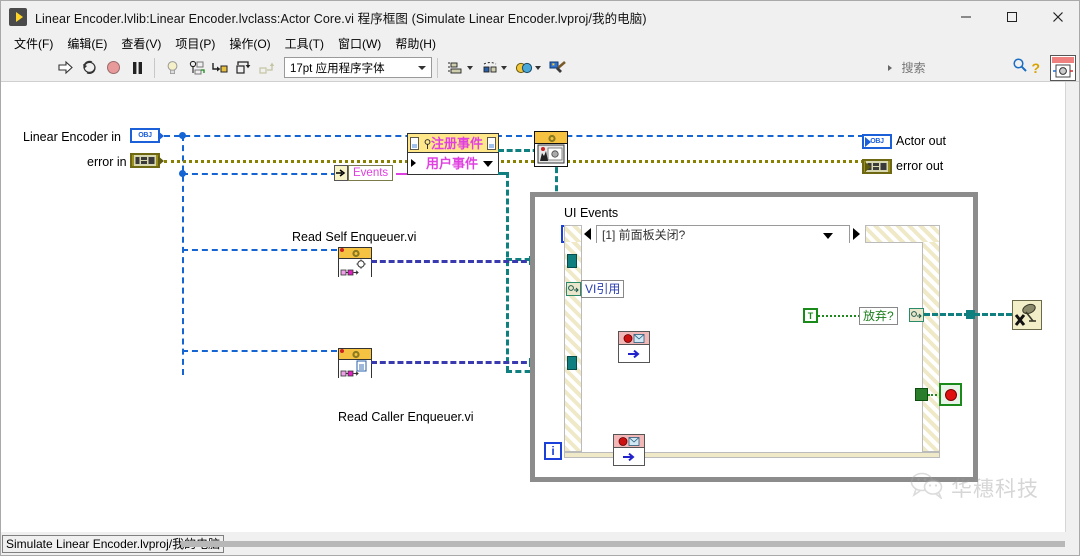 This screenshot has width=1080, height=556. Describe the element at coordinates (878, 316) in the screenshot. I see `discard-indicator: 放弃?` at that location.